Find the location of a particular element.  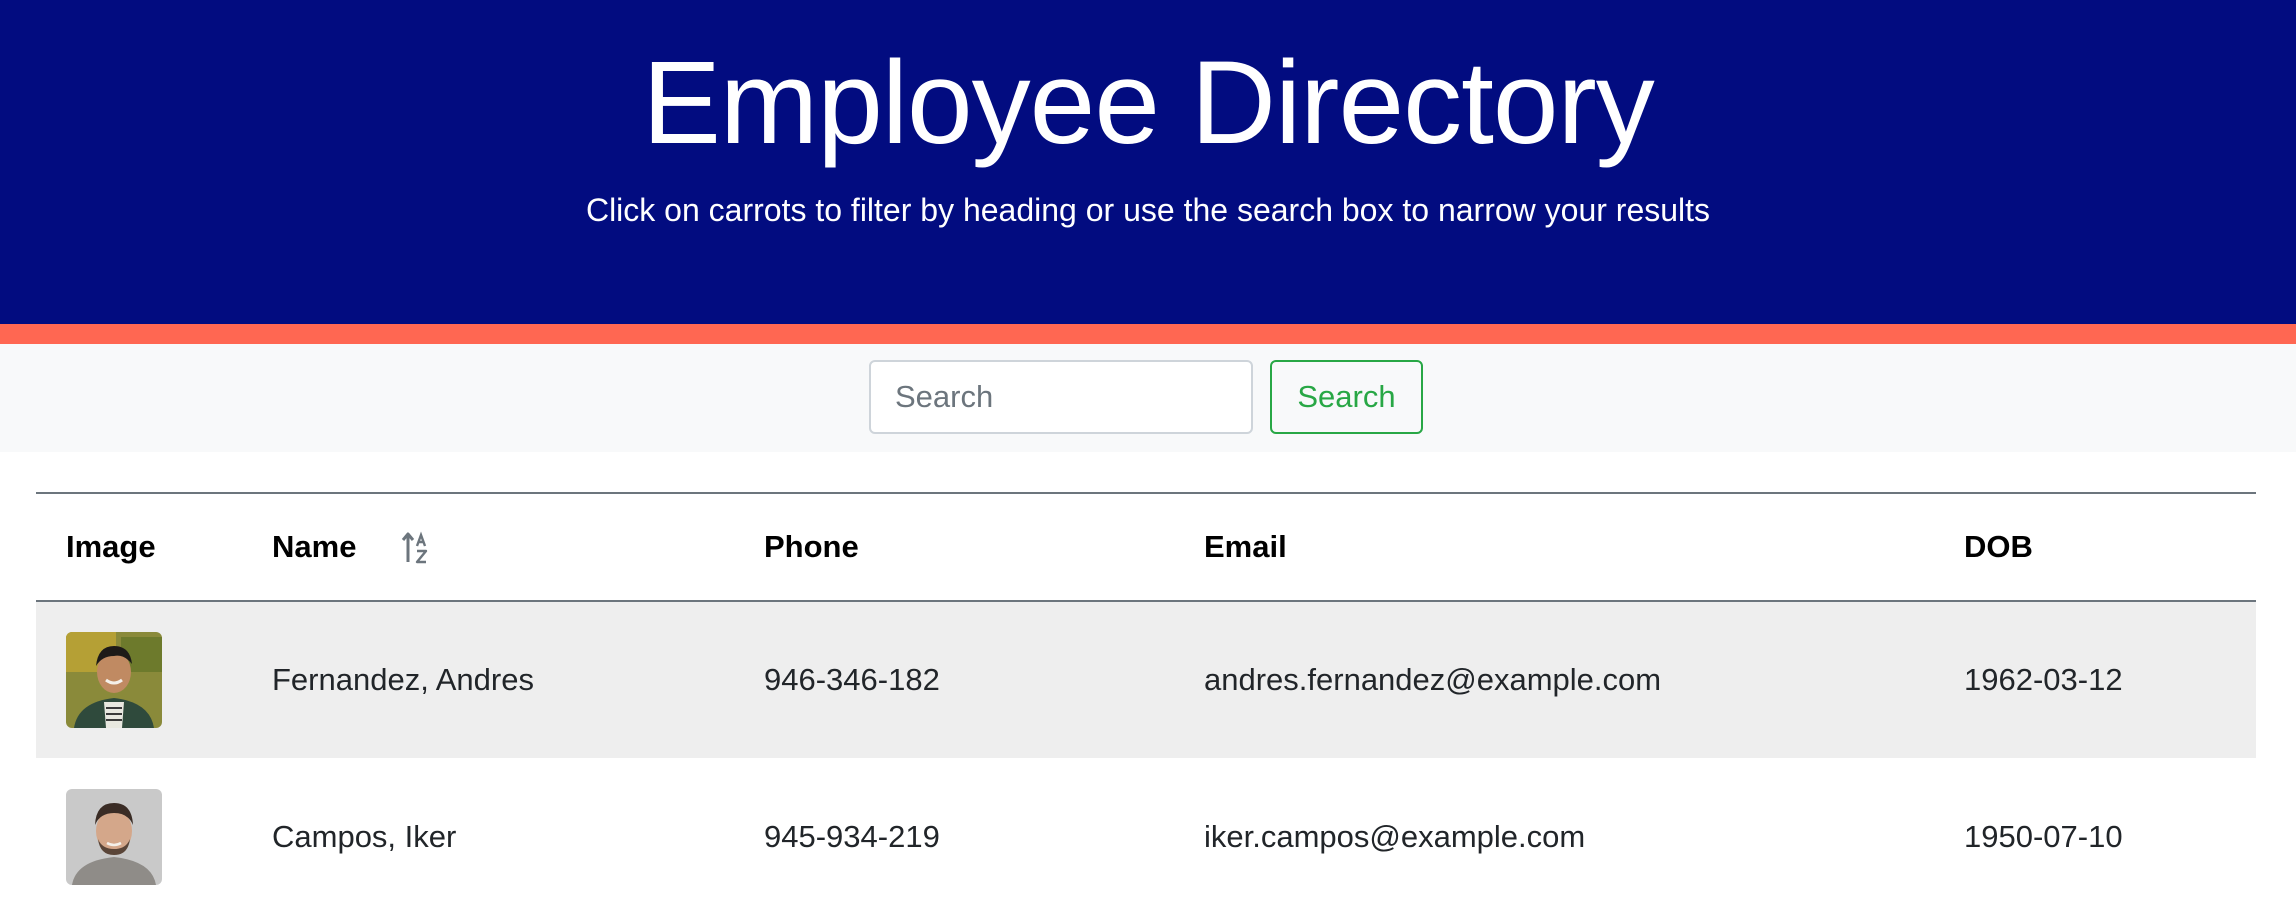

accent-divider is located at coordinates (1148, 334).